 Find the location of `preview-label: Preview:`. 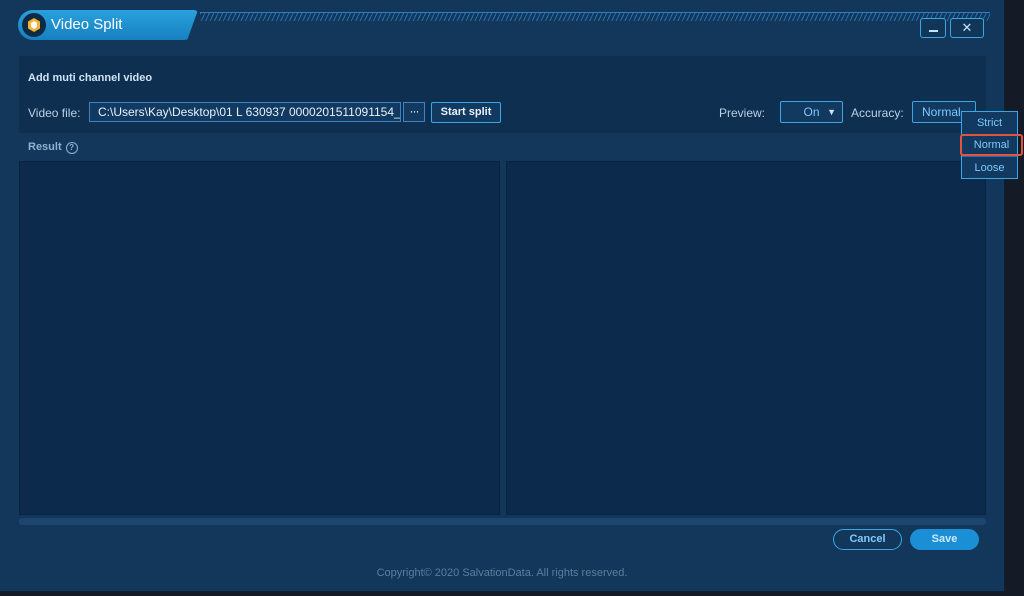

preview-label: Preview: is located at coordinates (742, 113).